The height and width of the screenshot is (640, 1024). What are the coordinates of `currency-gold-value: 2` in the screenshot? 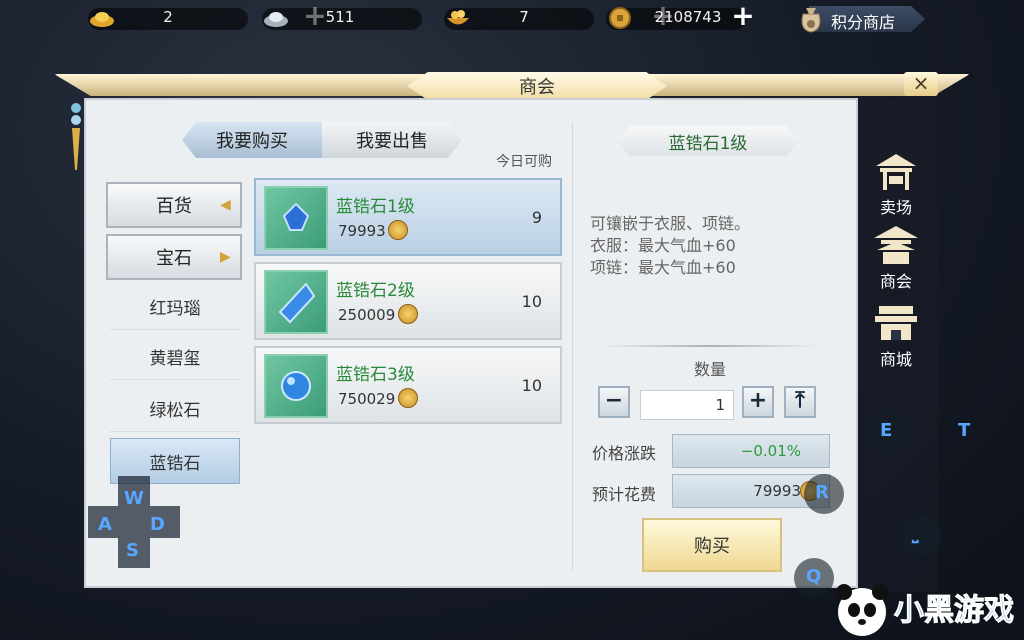 It's located at (168, 17).